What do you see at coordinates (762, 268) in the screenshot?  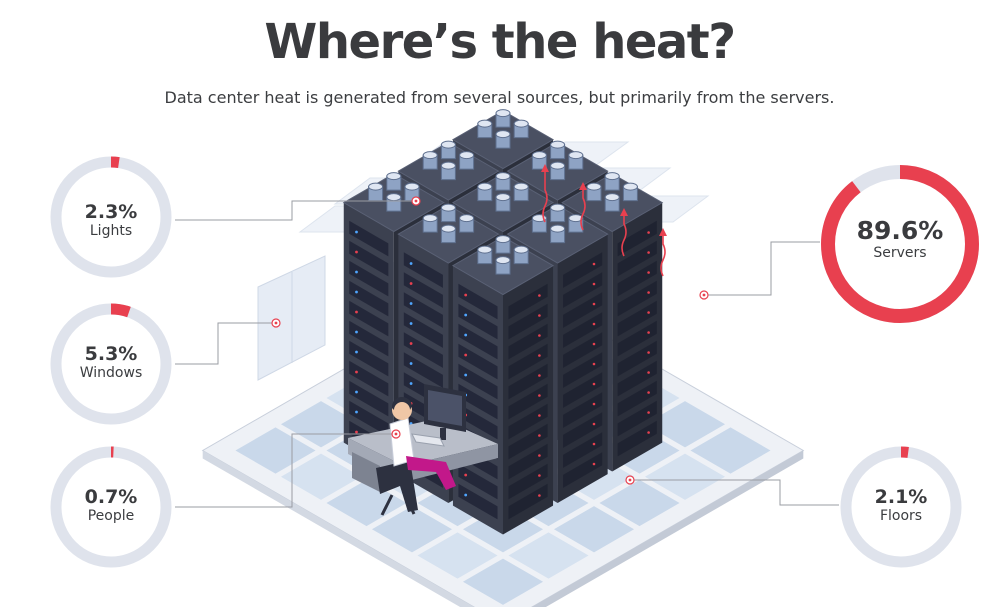 I see `leader-line` at bounding box center [762, 268].